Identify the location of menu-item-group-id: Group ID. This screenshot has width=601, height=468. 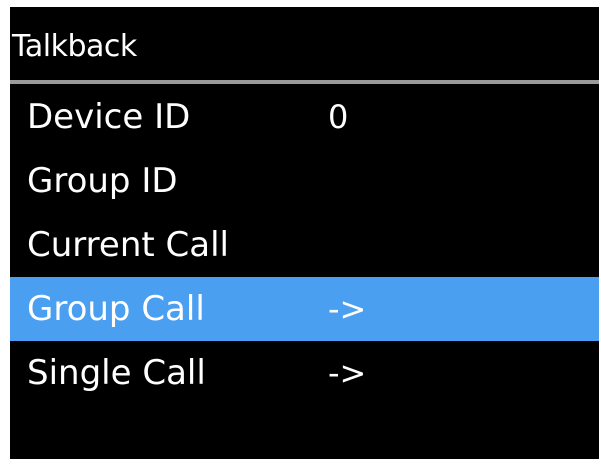
(304, 181).